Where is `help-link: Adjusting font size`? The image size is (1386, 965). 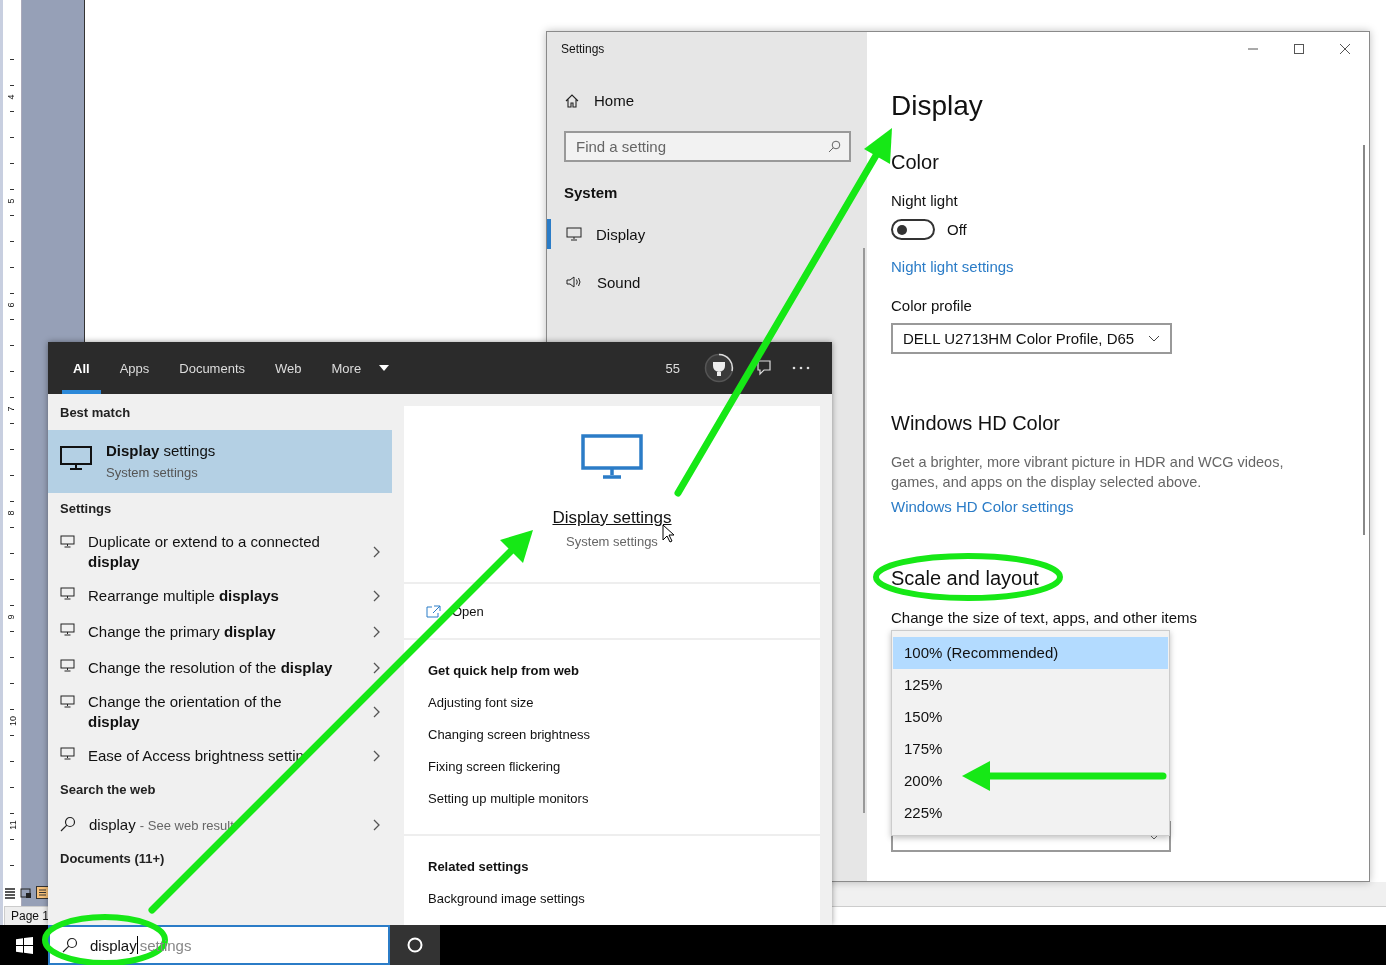 help-link: Adjusting font size is located at coordinates (481, 703).